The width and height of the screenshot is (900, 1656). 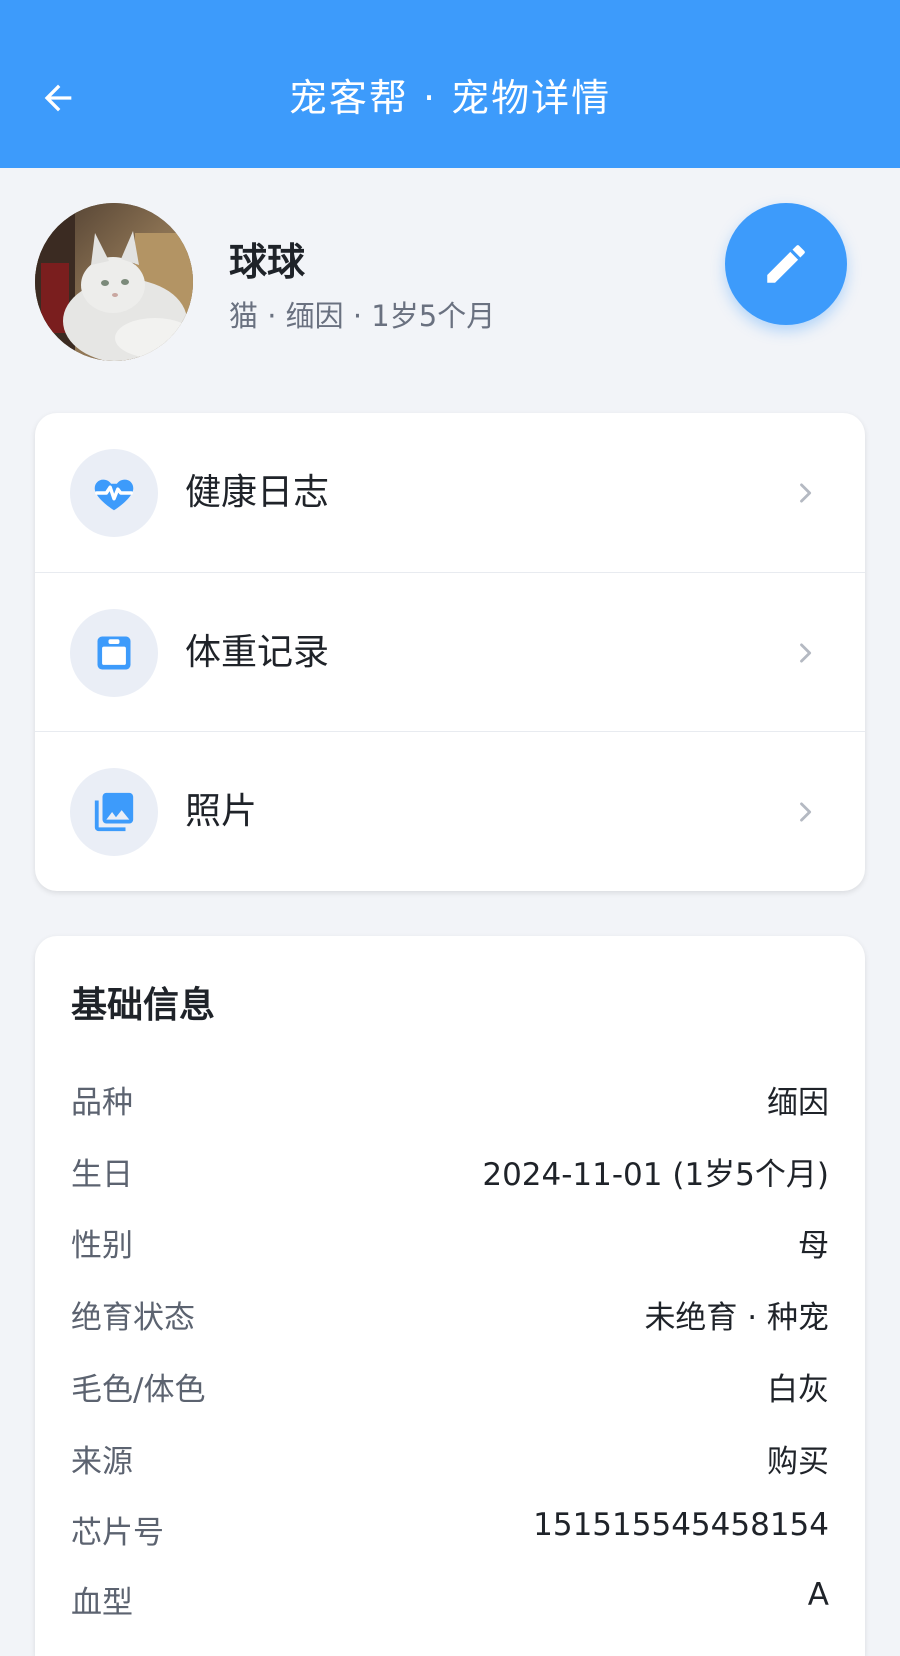 What do you see at coordinates (818, 1595) in the screenshot?
I see `info-value: A` at bounding box center [818, 1595].